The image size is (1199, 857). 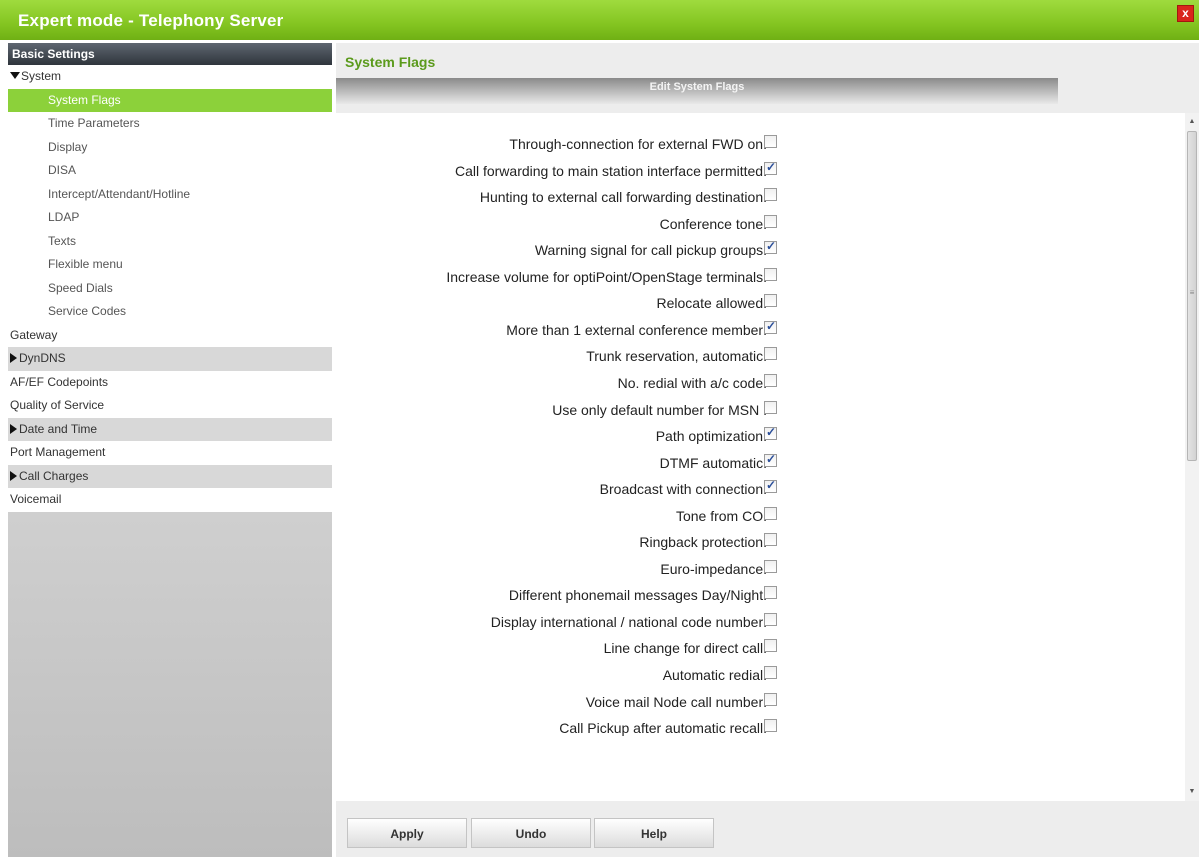 What do you see at coordinates (170, 429) in the screenshot?
I see `sidebar-item-date-and-time: Date and Time` at bounding box center [170, 429].